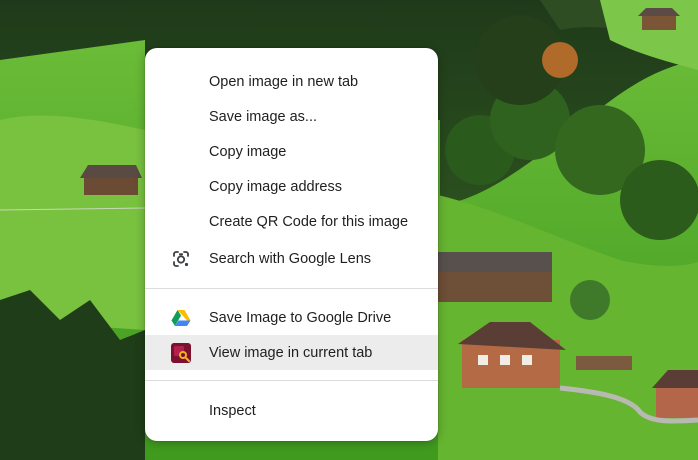 Image resolution: width=698 pixels, height=460 pixels. I want to click on menu-item-search-google-lens: Search with Google Lens, so click(291, 258).